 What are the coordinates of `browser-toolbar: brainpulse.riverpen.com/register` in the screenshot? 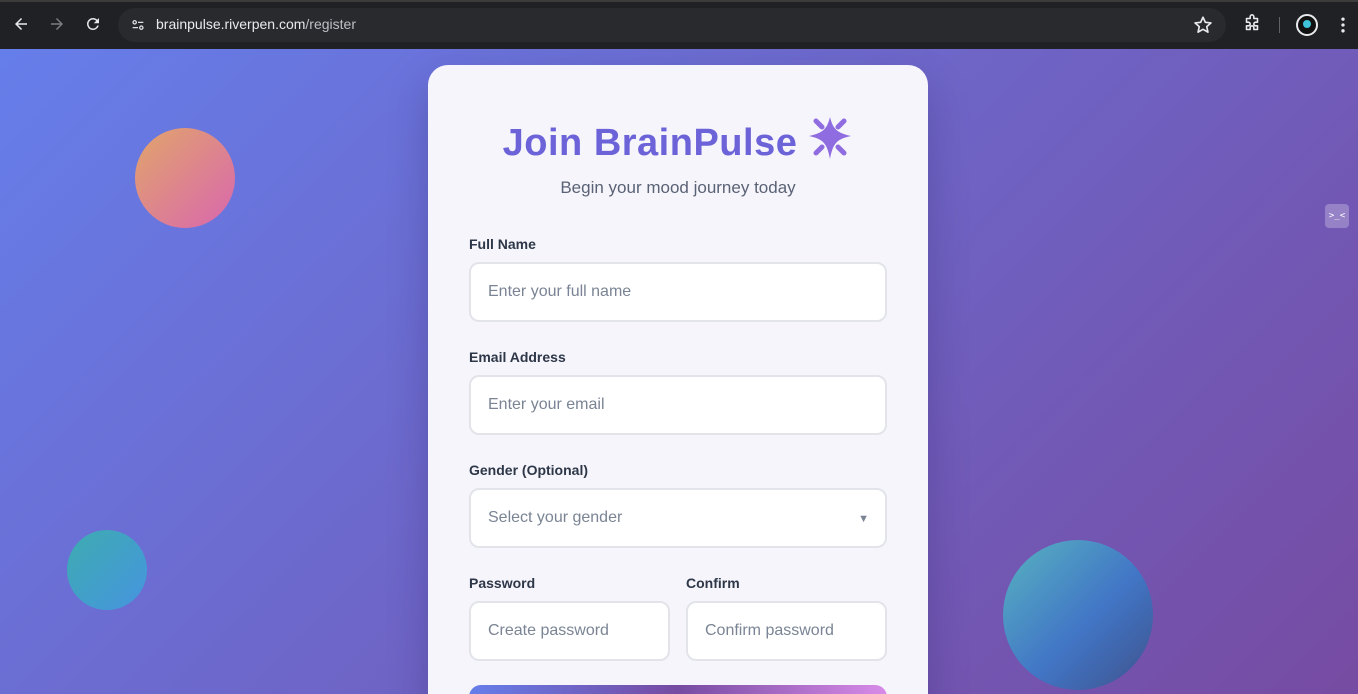 It's located at (679, 24).